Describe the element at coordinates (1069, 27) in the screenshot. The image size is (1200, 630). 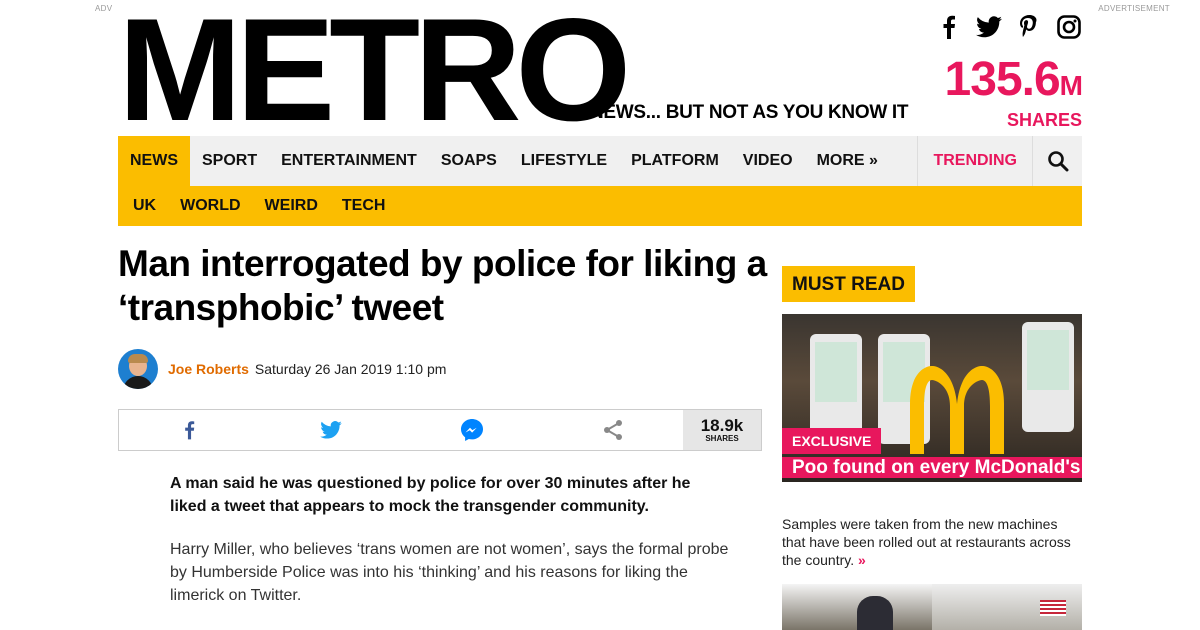
I see `instagram-icon` at that location.